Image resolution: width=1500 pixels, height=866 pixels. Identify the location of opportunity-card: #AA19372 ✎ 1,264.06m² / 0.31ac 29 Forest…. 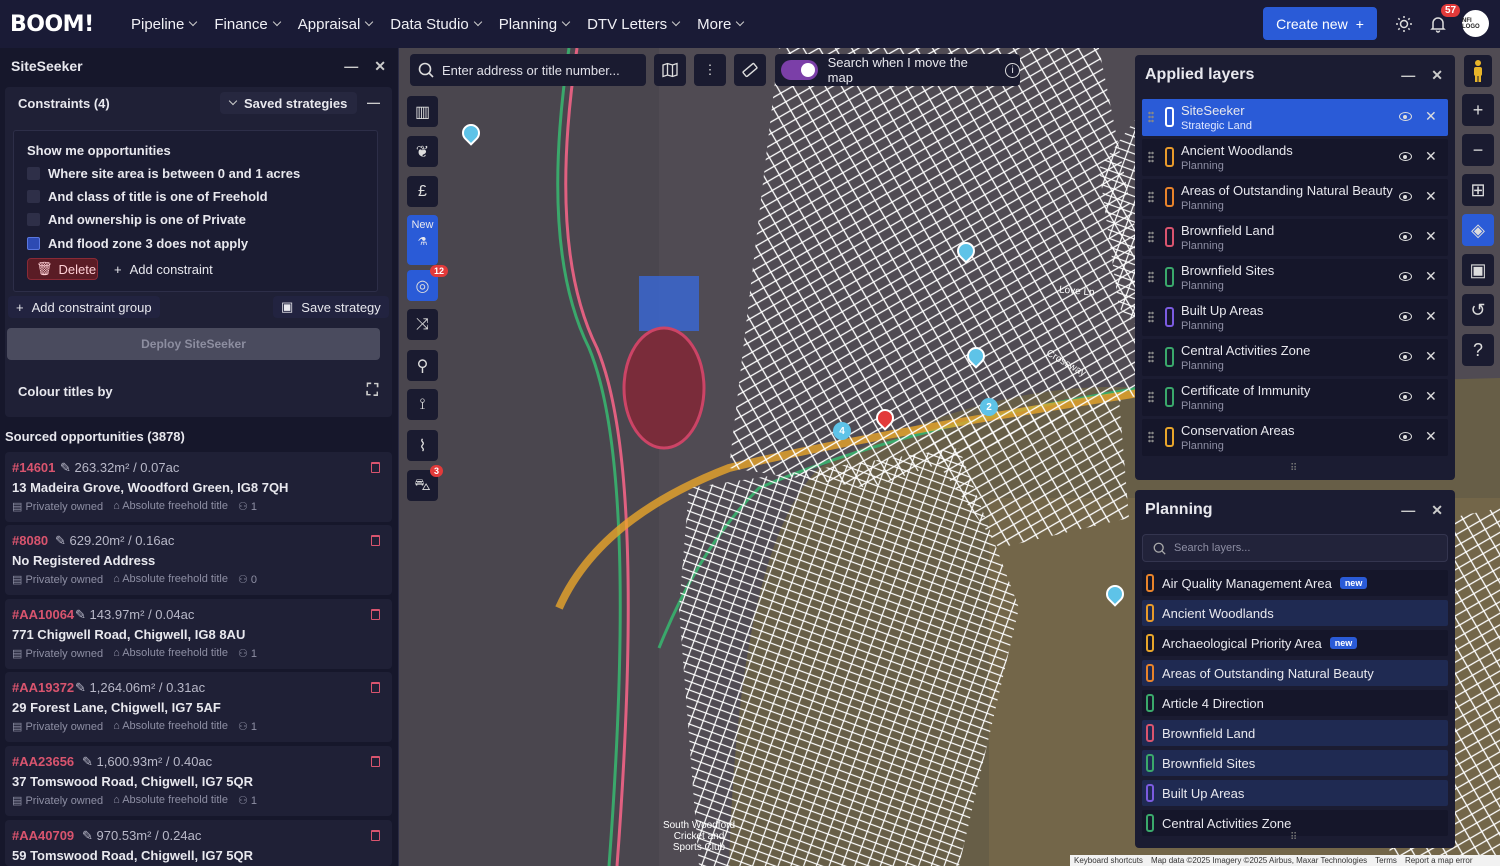
(198, 707).